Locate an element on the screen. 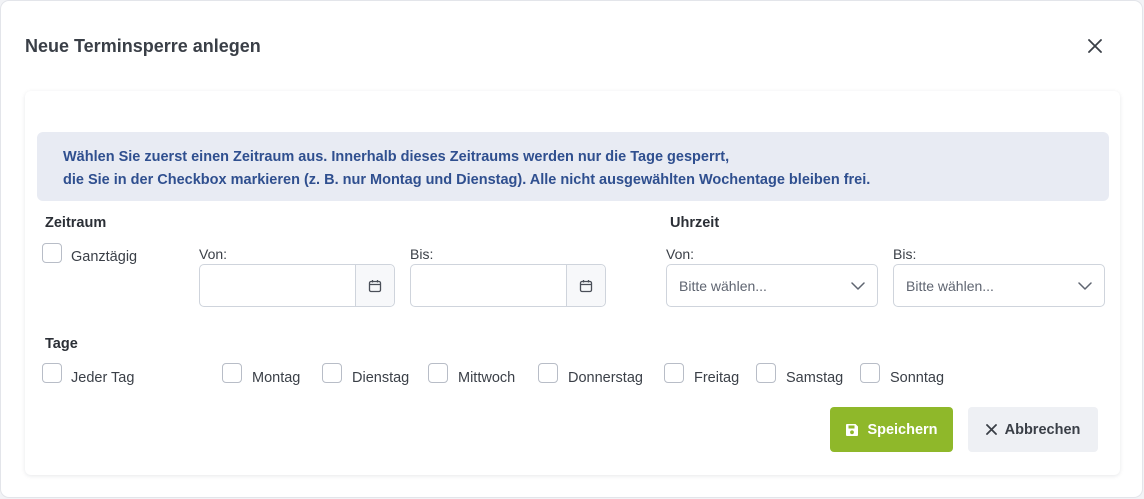 The image size is (1144, 499). close-button is located at coordinates (1095, 46).